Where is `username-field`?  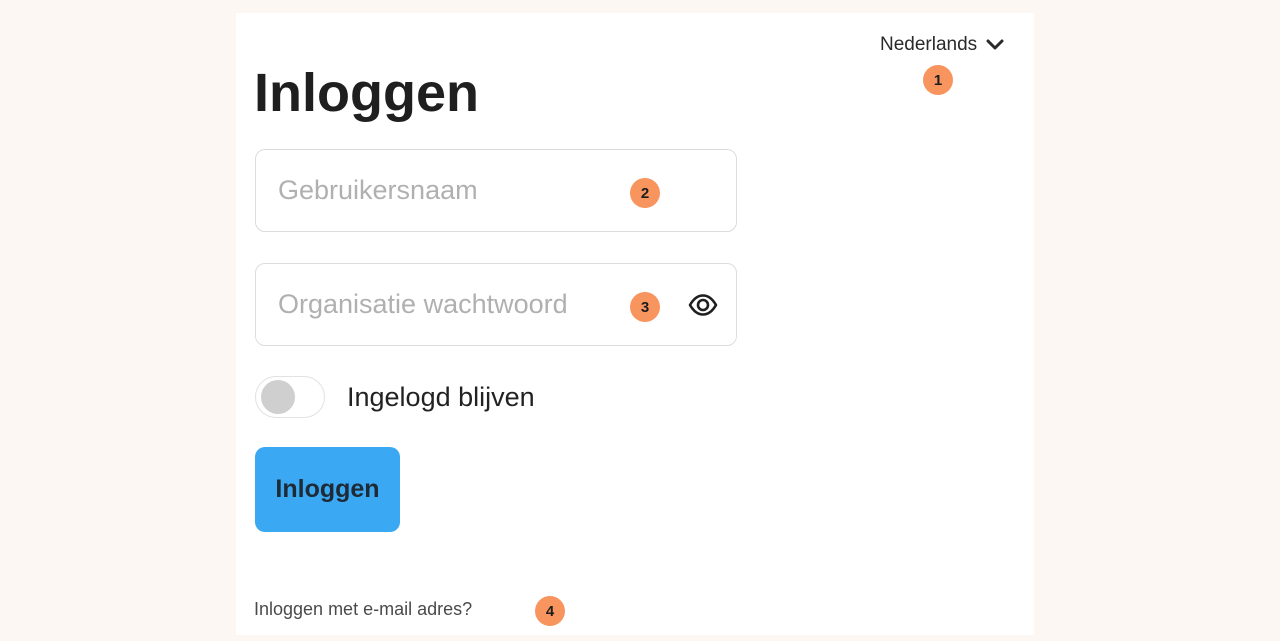
username-field is located at coordinates (496, 190).